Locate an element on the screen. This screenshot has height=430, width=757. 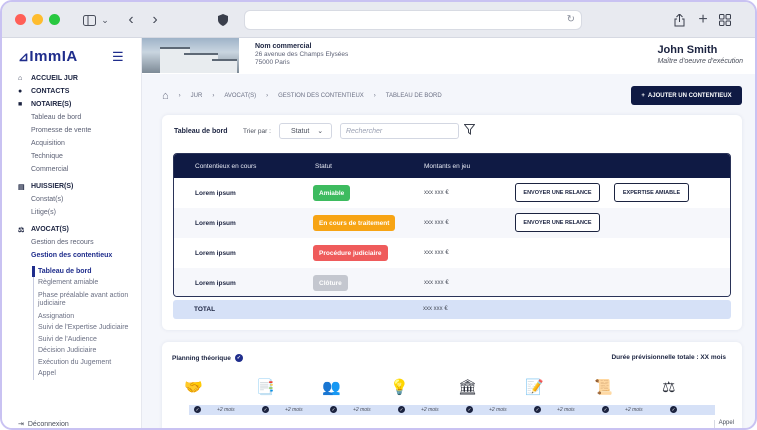
logo-mark-icon: ⊿ is located at coordinates (24, 56).